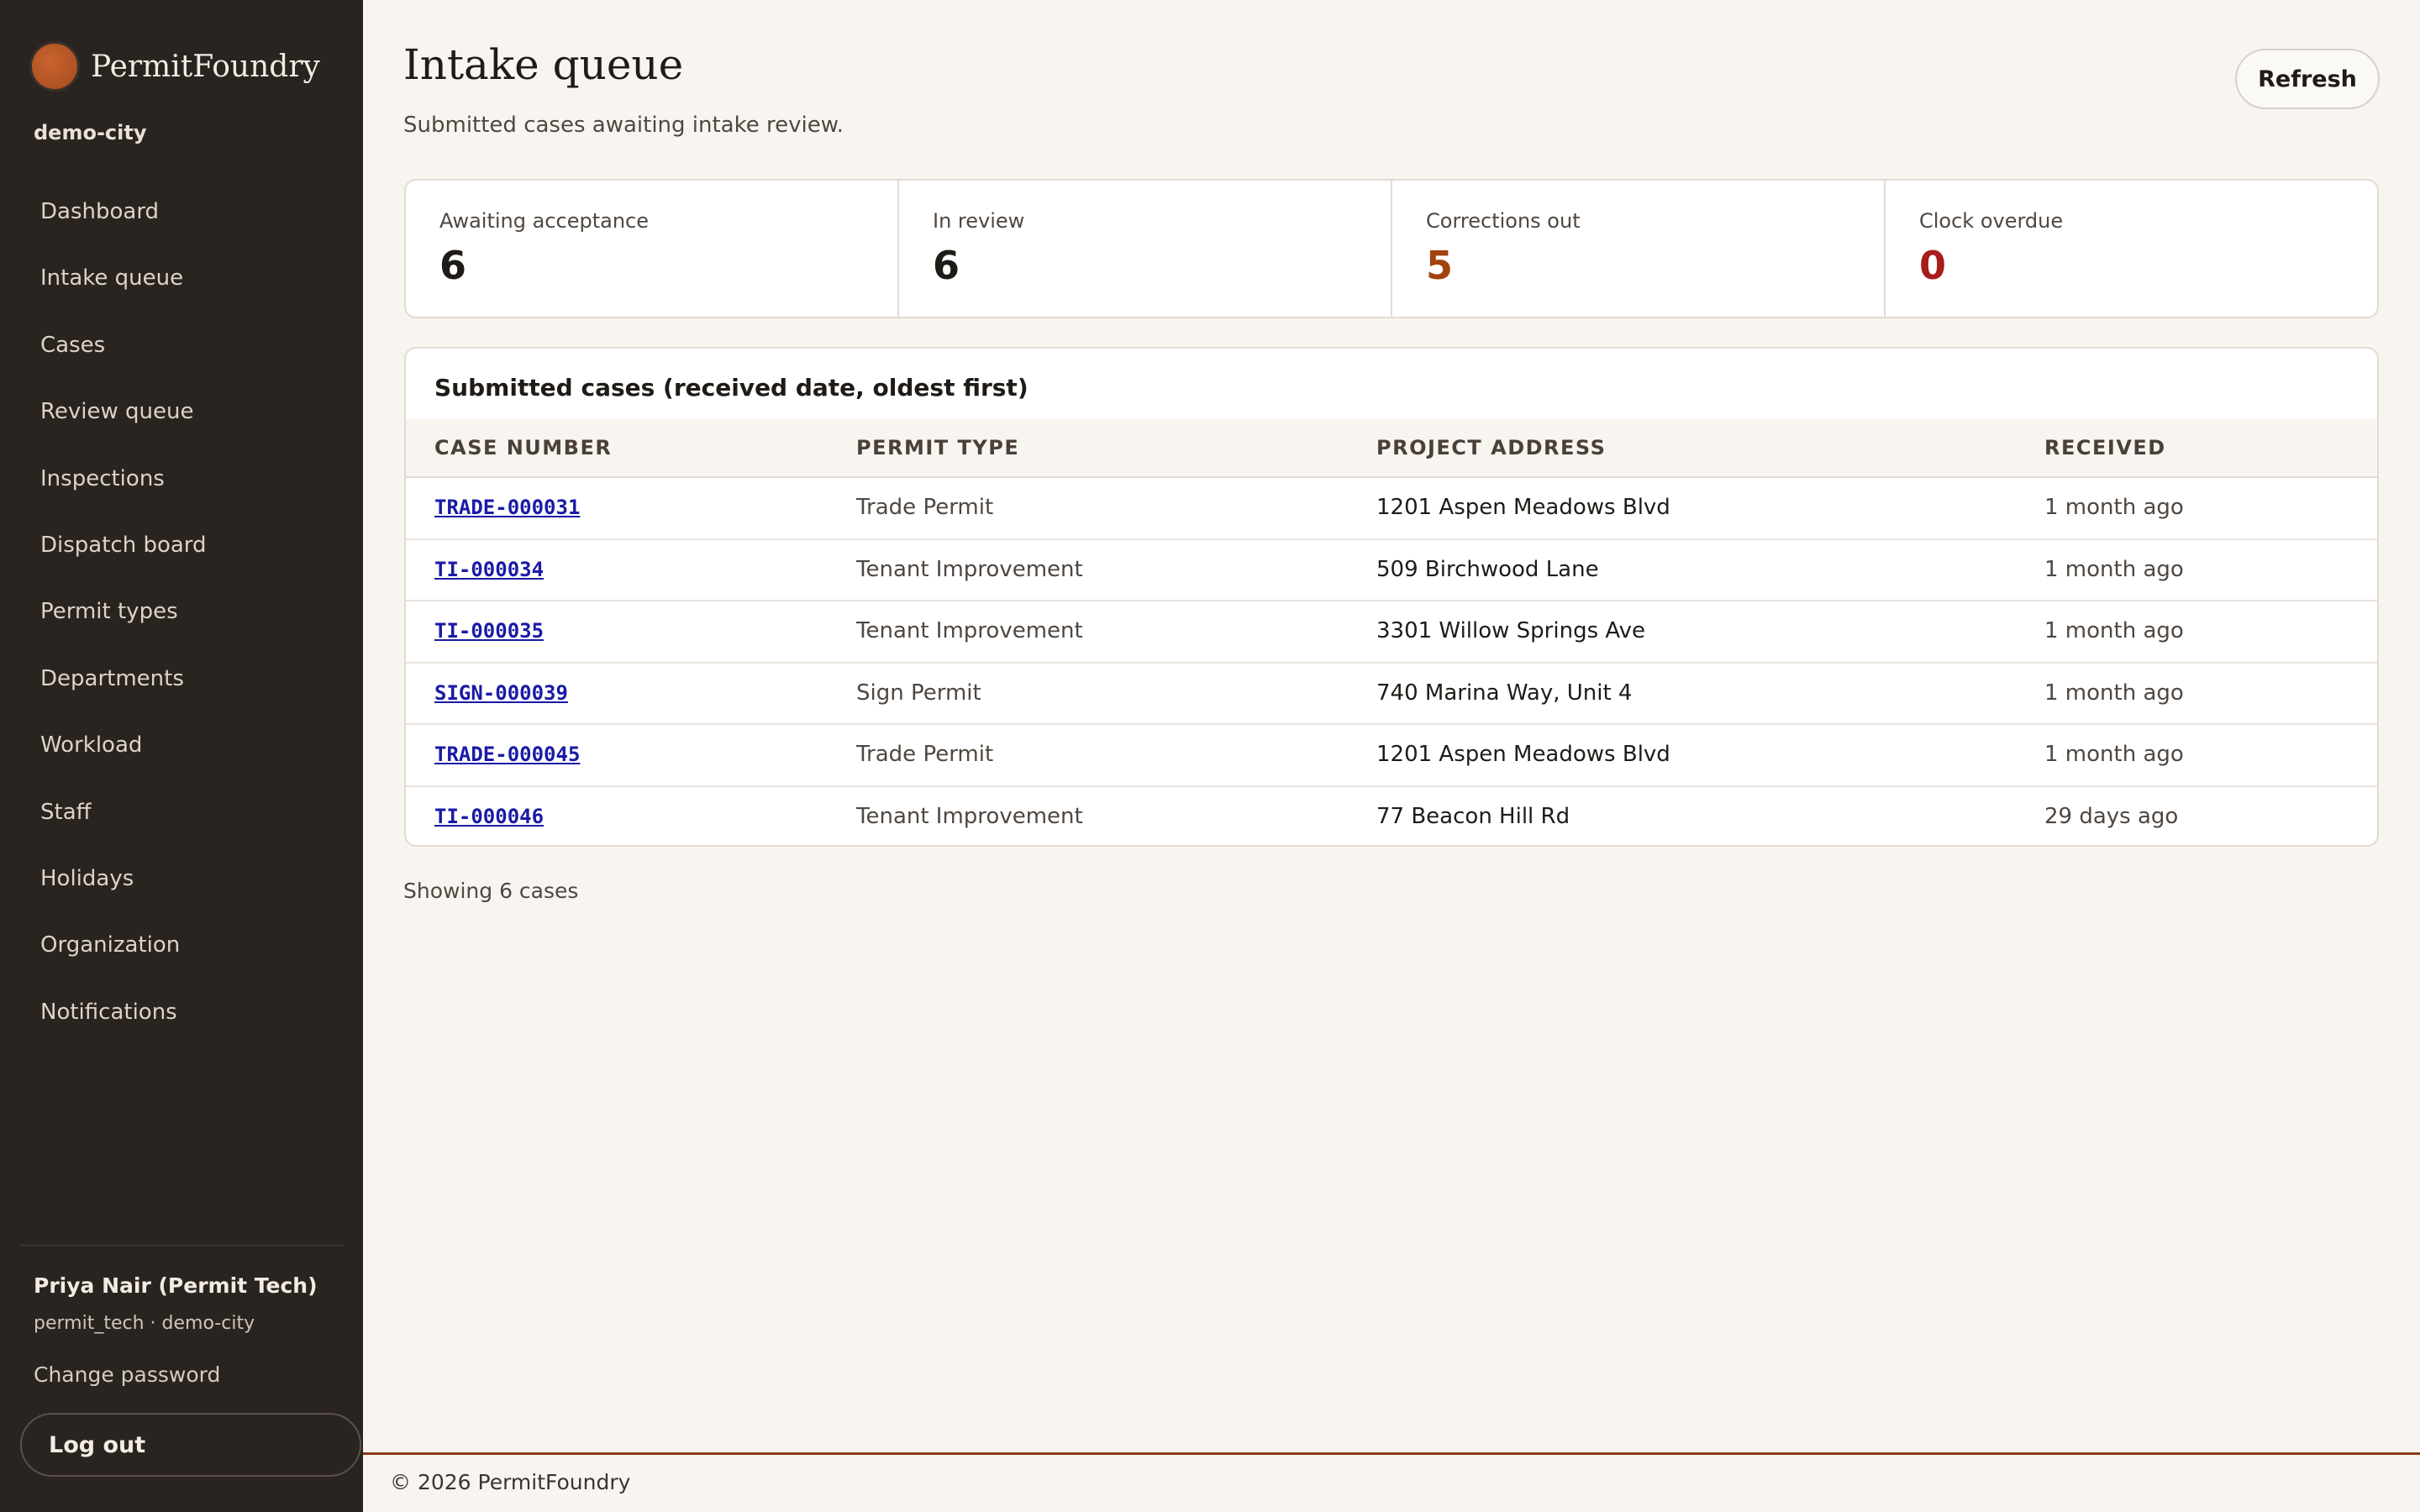 This screenshot has width=2420, height=1512. Describe the element at coordinates (507, 754) in the screenshot. I see `case-number-link: TRADE-000045` at that location.